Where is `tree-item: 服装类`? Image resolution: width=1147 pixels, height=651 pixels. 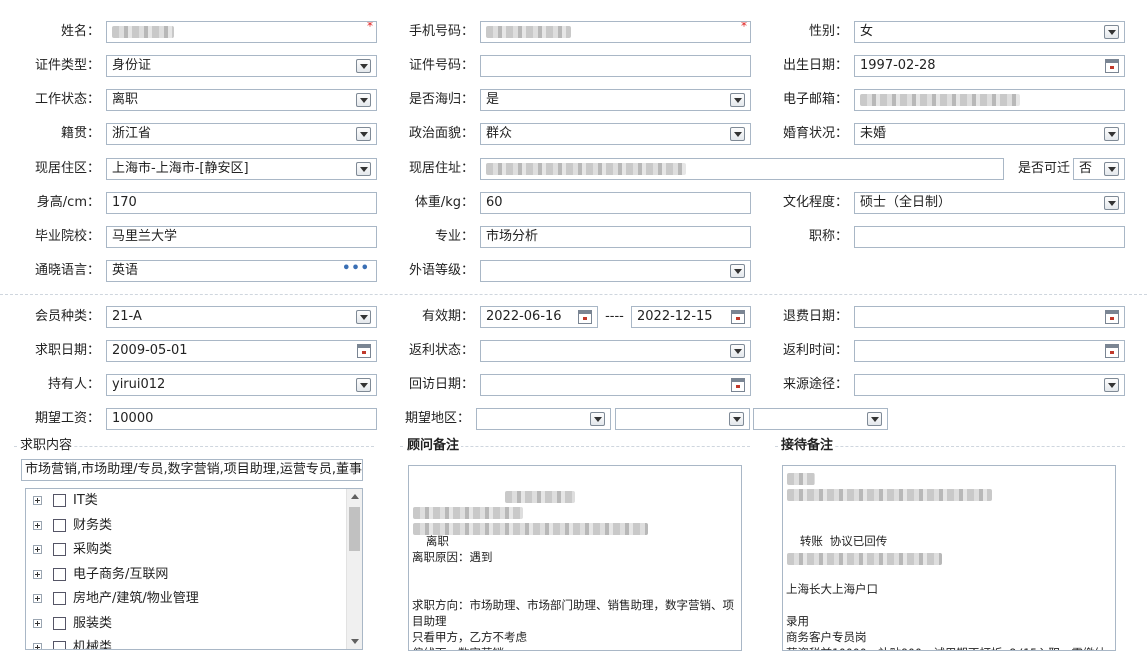
tree-item: 服装类 is located at coordinates (194, 624).